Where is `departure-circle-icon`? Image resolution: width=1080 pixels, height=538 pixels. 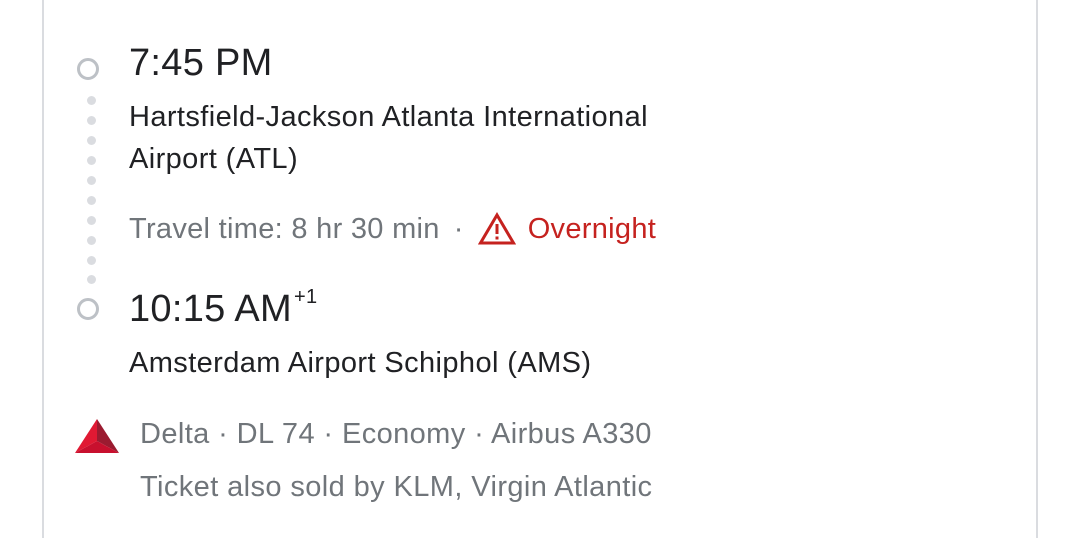
departure-circle-icon is located at coordinates (88, 69).